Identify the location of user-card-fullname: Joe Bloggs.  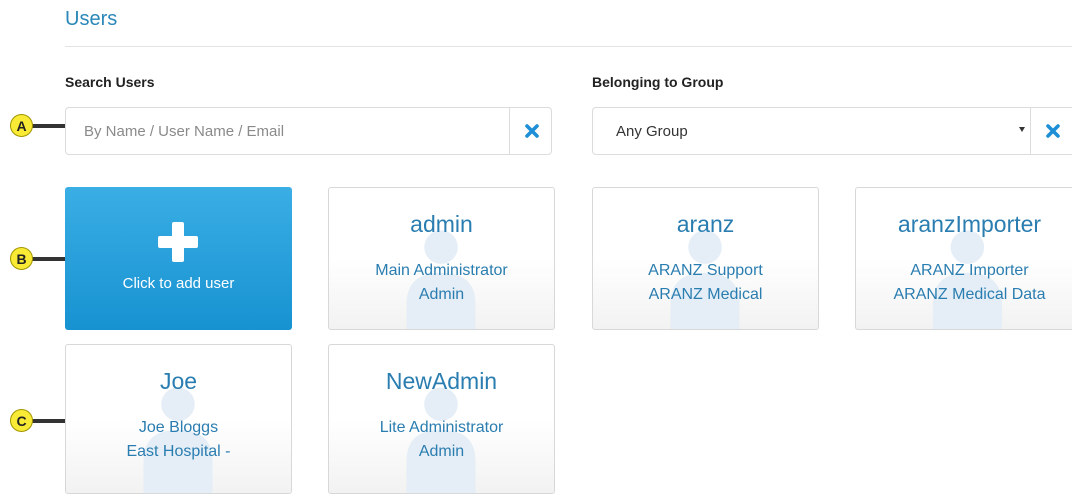
(178, 427).